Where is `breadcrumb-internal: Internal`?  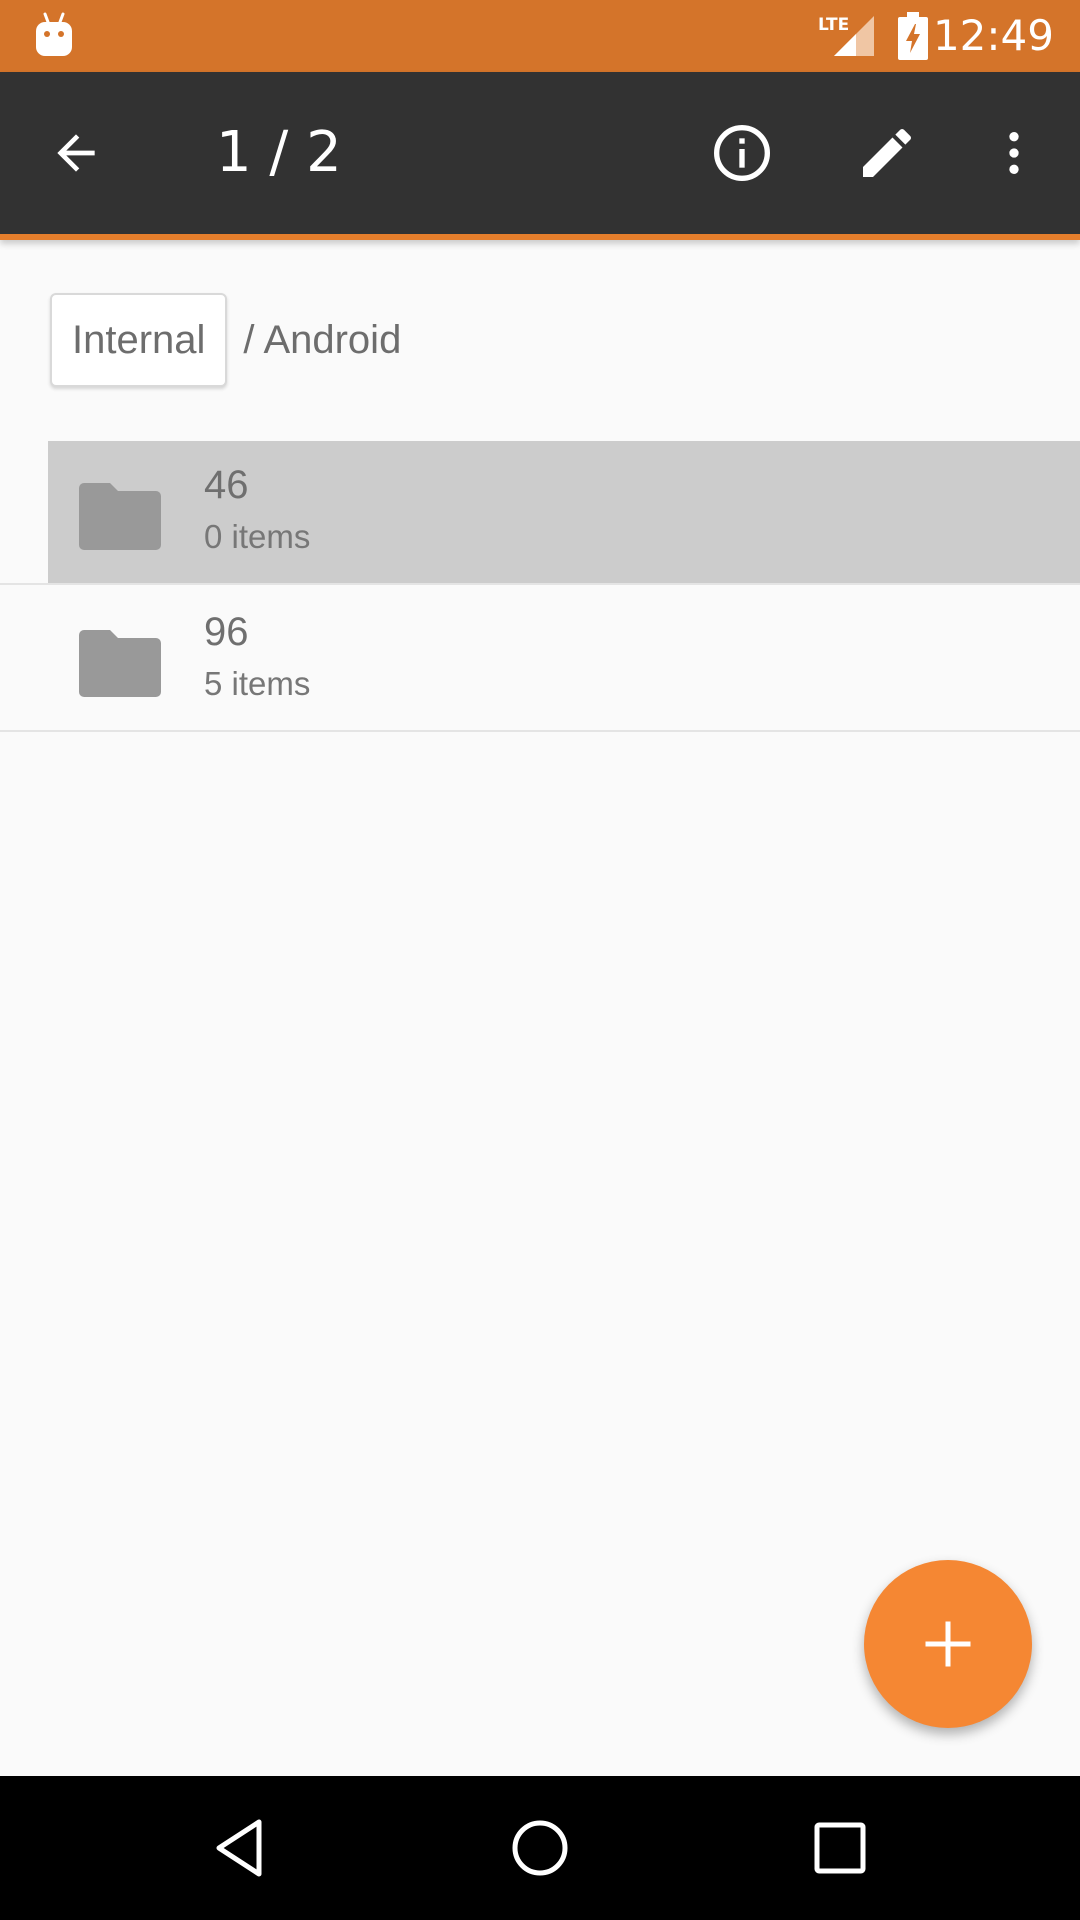
breadcrumb-internal: Internal is located at coordinates (139, 340).